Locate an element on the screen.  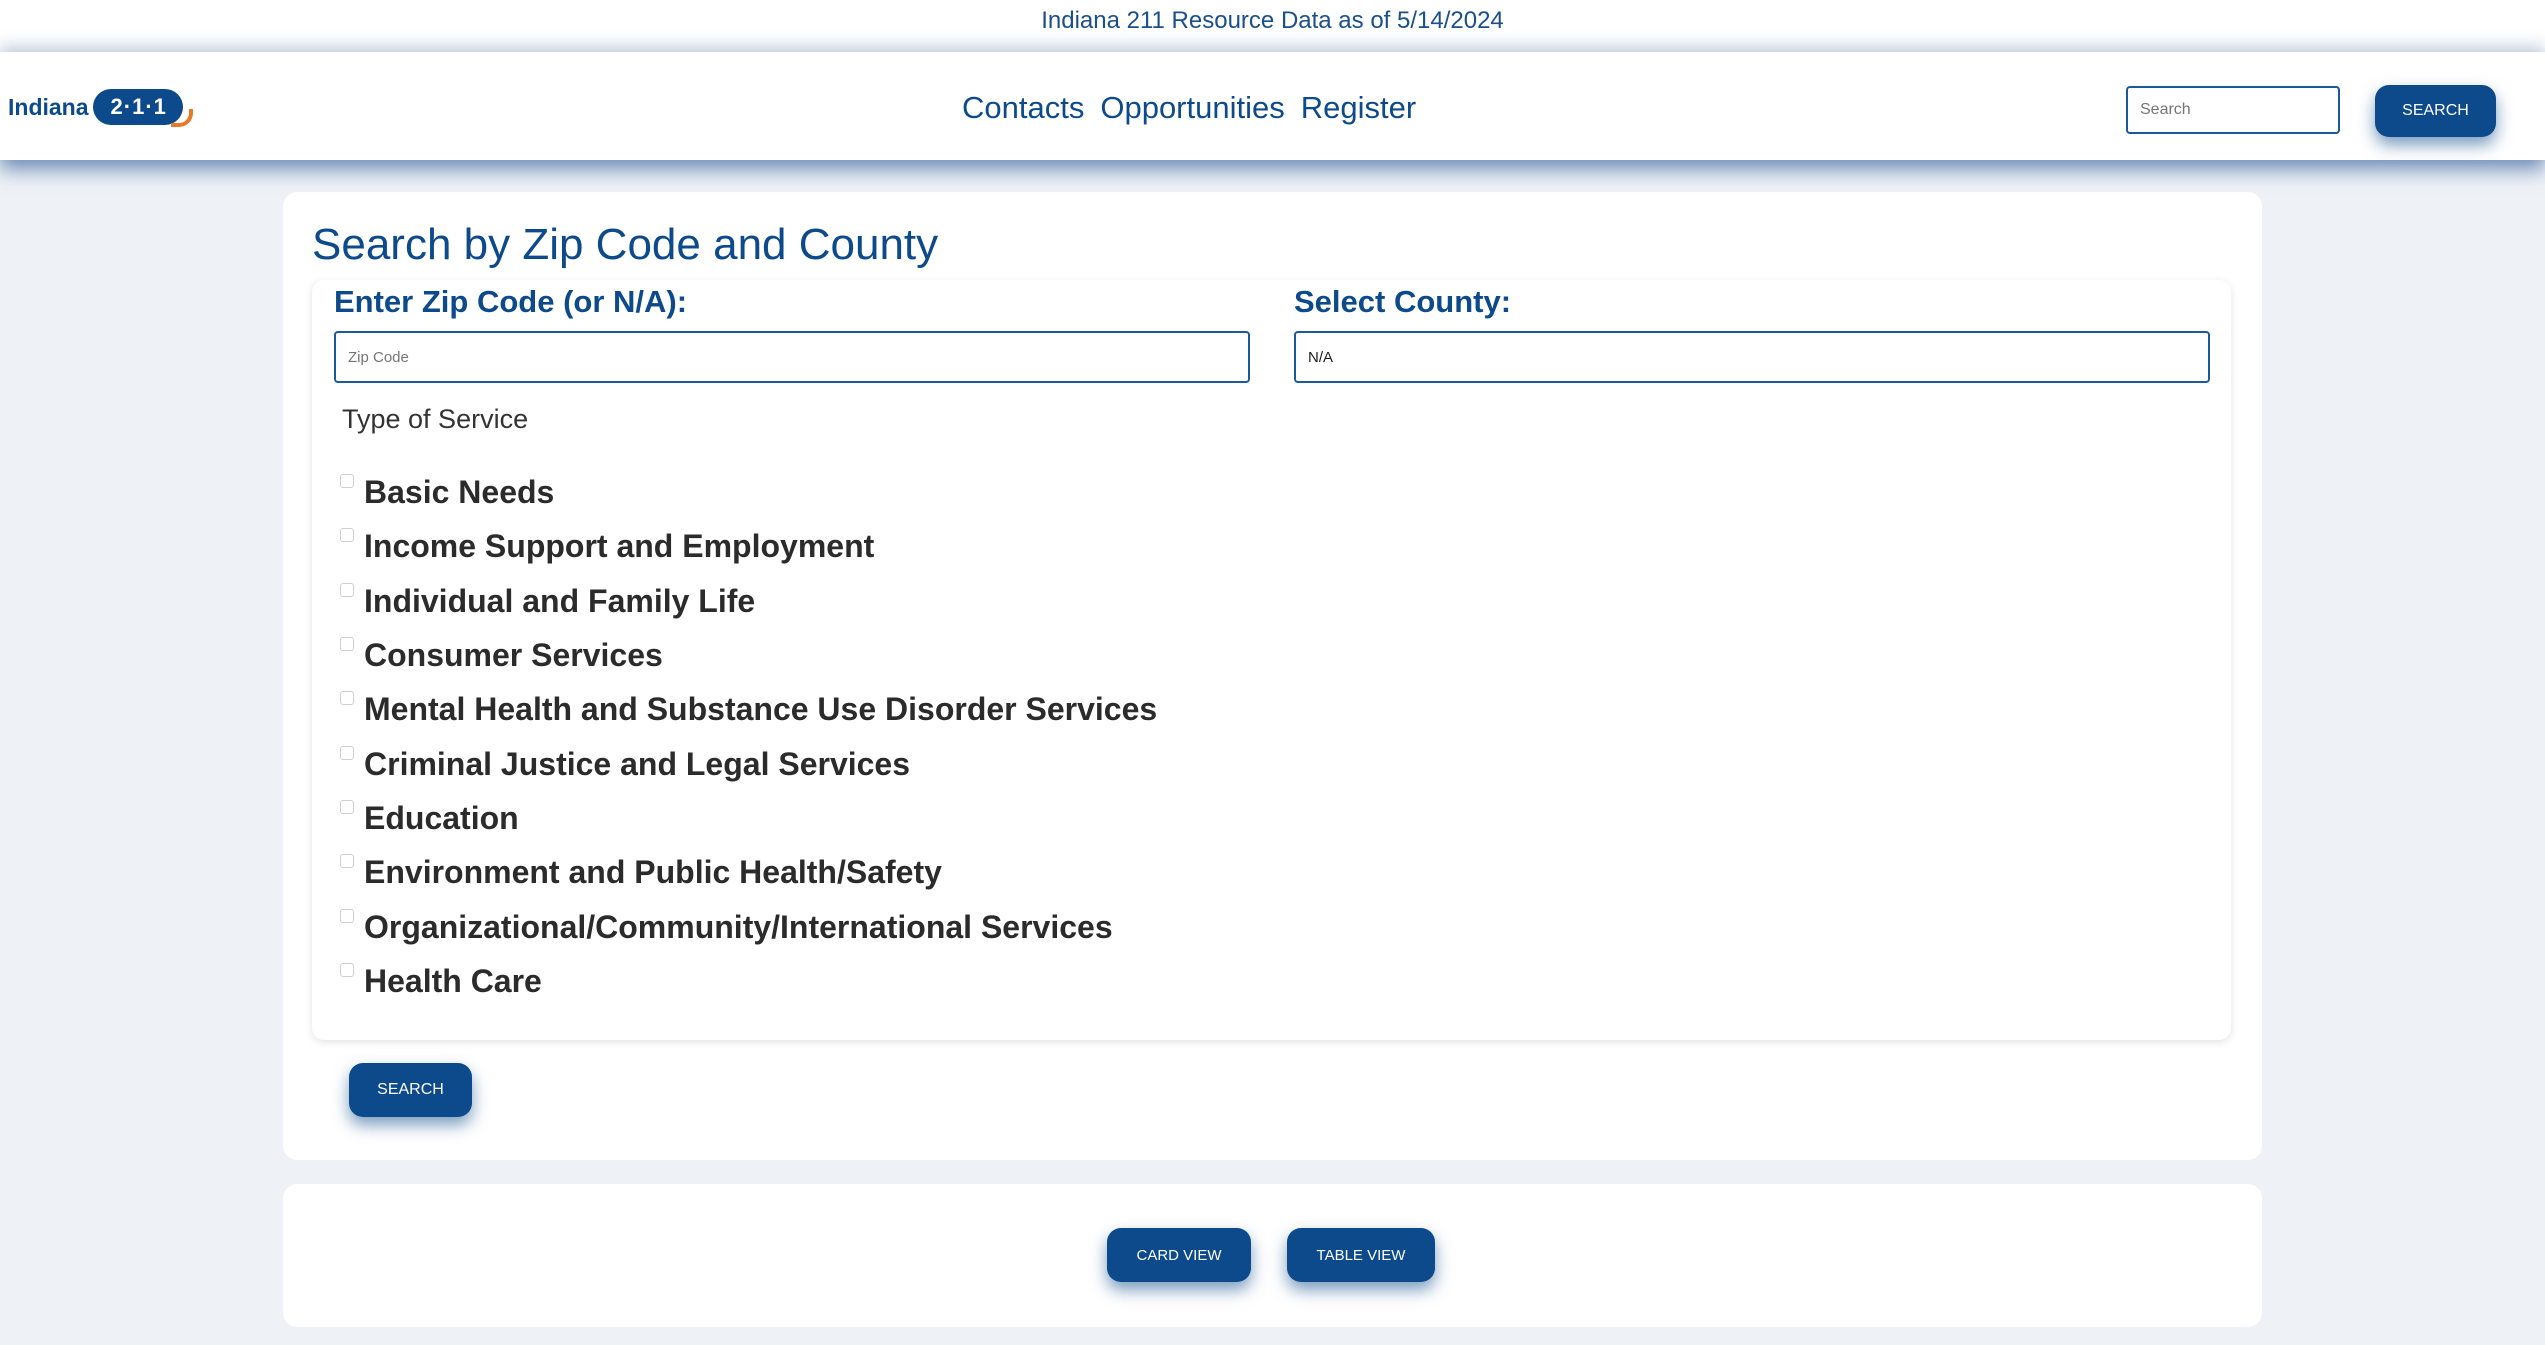
service-option-label: Individual and Family Life is located at coordinates (560, 601).